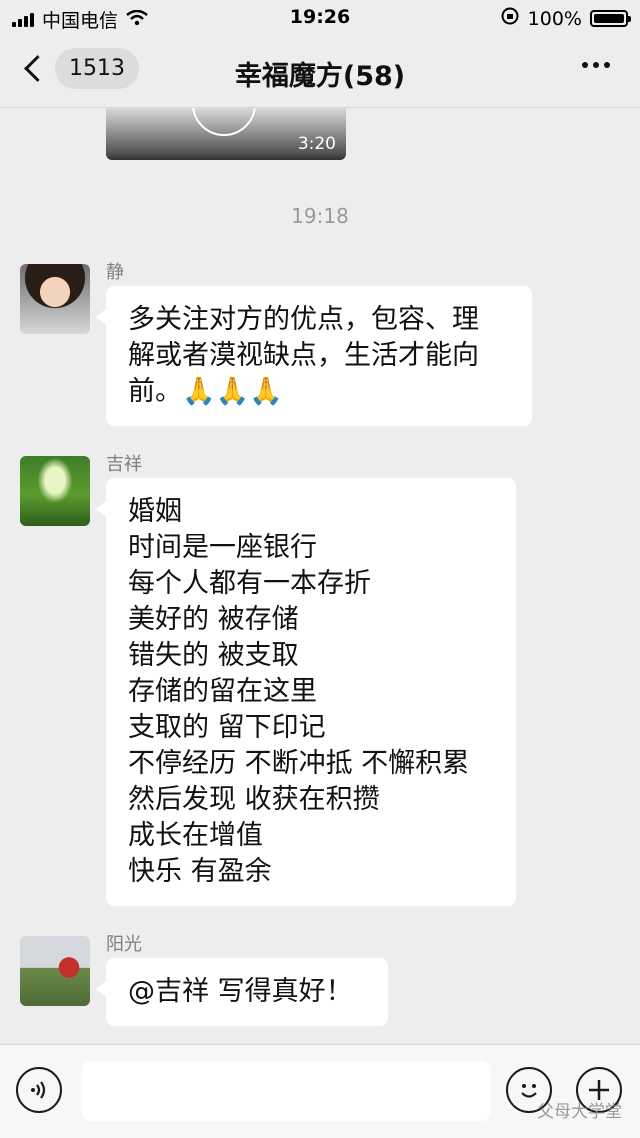 Image resolution: width=640 pixels, height=1138 pixels. What do you see at coordinates (585, 65) in the screenshot?
I see `more-dots-icon` at bounding box center [585, 65].